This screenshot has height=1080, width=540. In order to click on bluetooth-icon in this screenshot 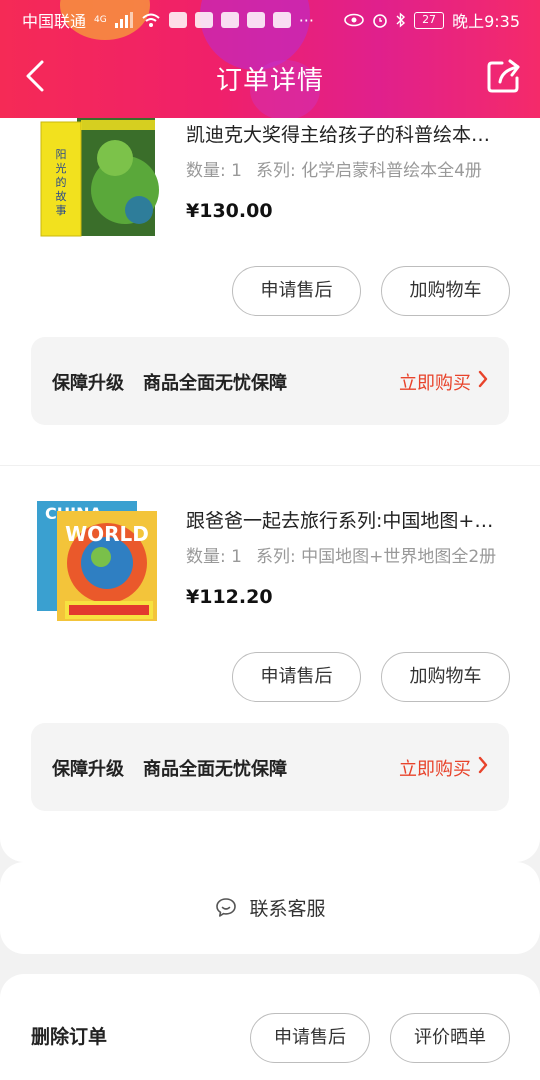, I will do `click(401, 20)`.